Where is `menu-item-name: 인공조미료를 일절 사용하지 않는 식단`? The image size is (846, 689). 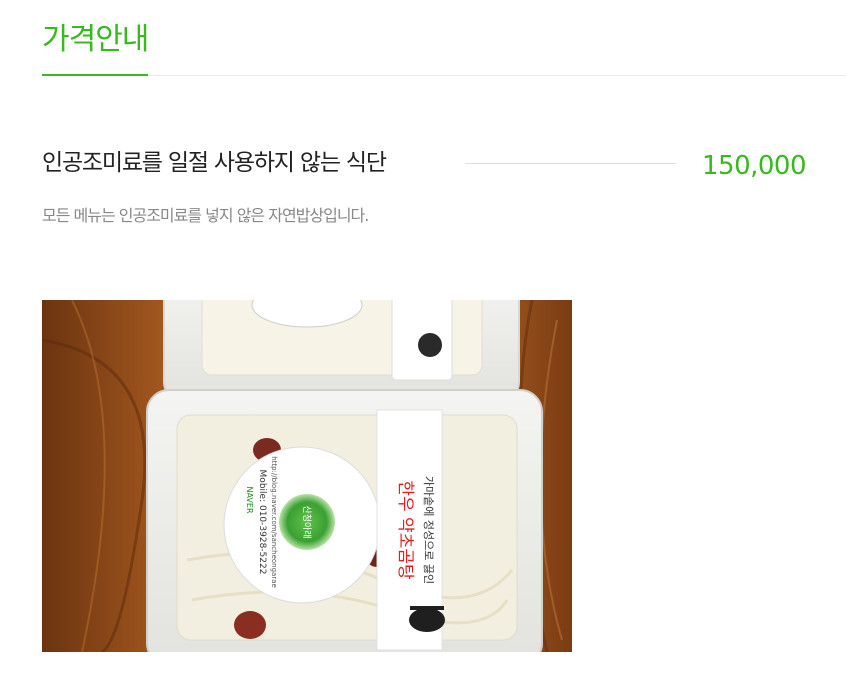
menu-item-name: 인공조미료를 일절 사용하지 않는 식단 is located at coordinates (214, 163).